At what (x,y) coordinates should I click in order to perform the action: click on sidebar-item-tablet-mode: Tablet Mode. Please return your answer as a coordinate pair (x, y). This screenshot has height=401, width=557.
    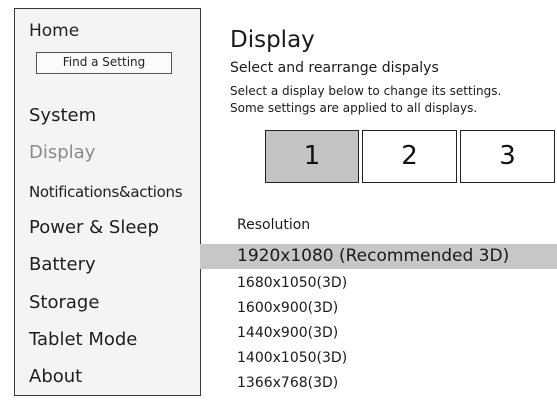
    Looking at the image, I should click on (83, 339).